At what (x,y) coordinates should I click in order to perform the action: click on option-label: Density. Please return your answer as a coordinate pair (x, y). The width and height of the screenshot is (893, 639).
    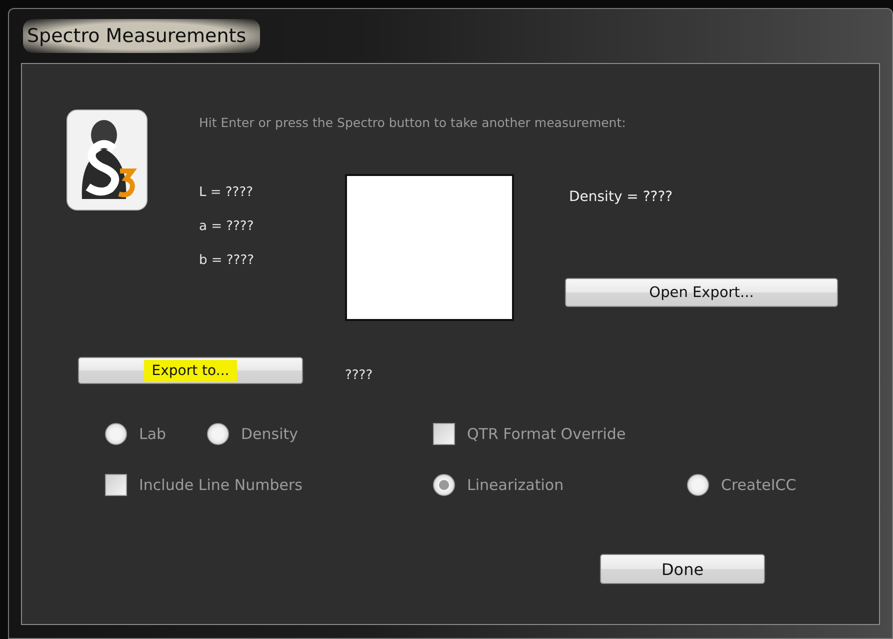
    Looking at the image, I should click on (269, 434).